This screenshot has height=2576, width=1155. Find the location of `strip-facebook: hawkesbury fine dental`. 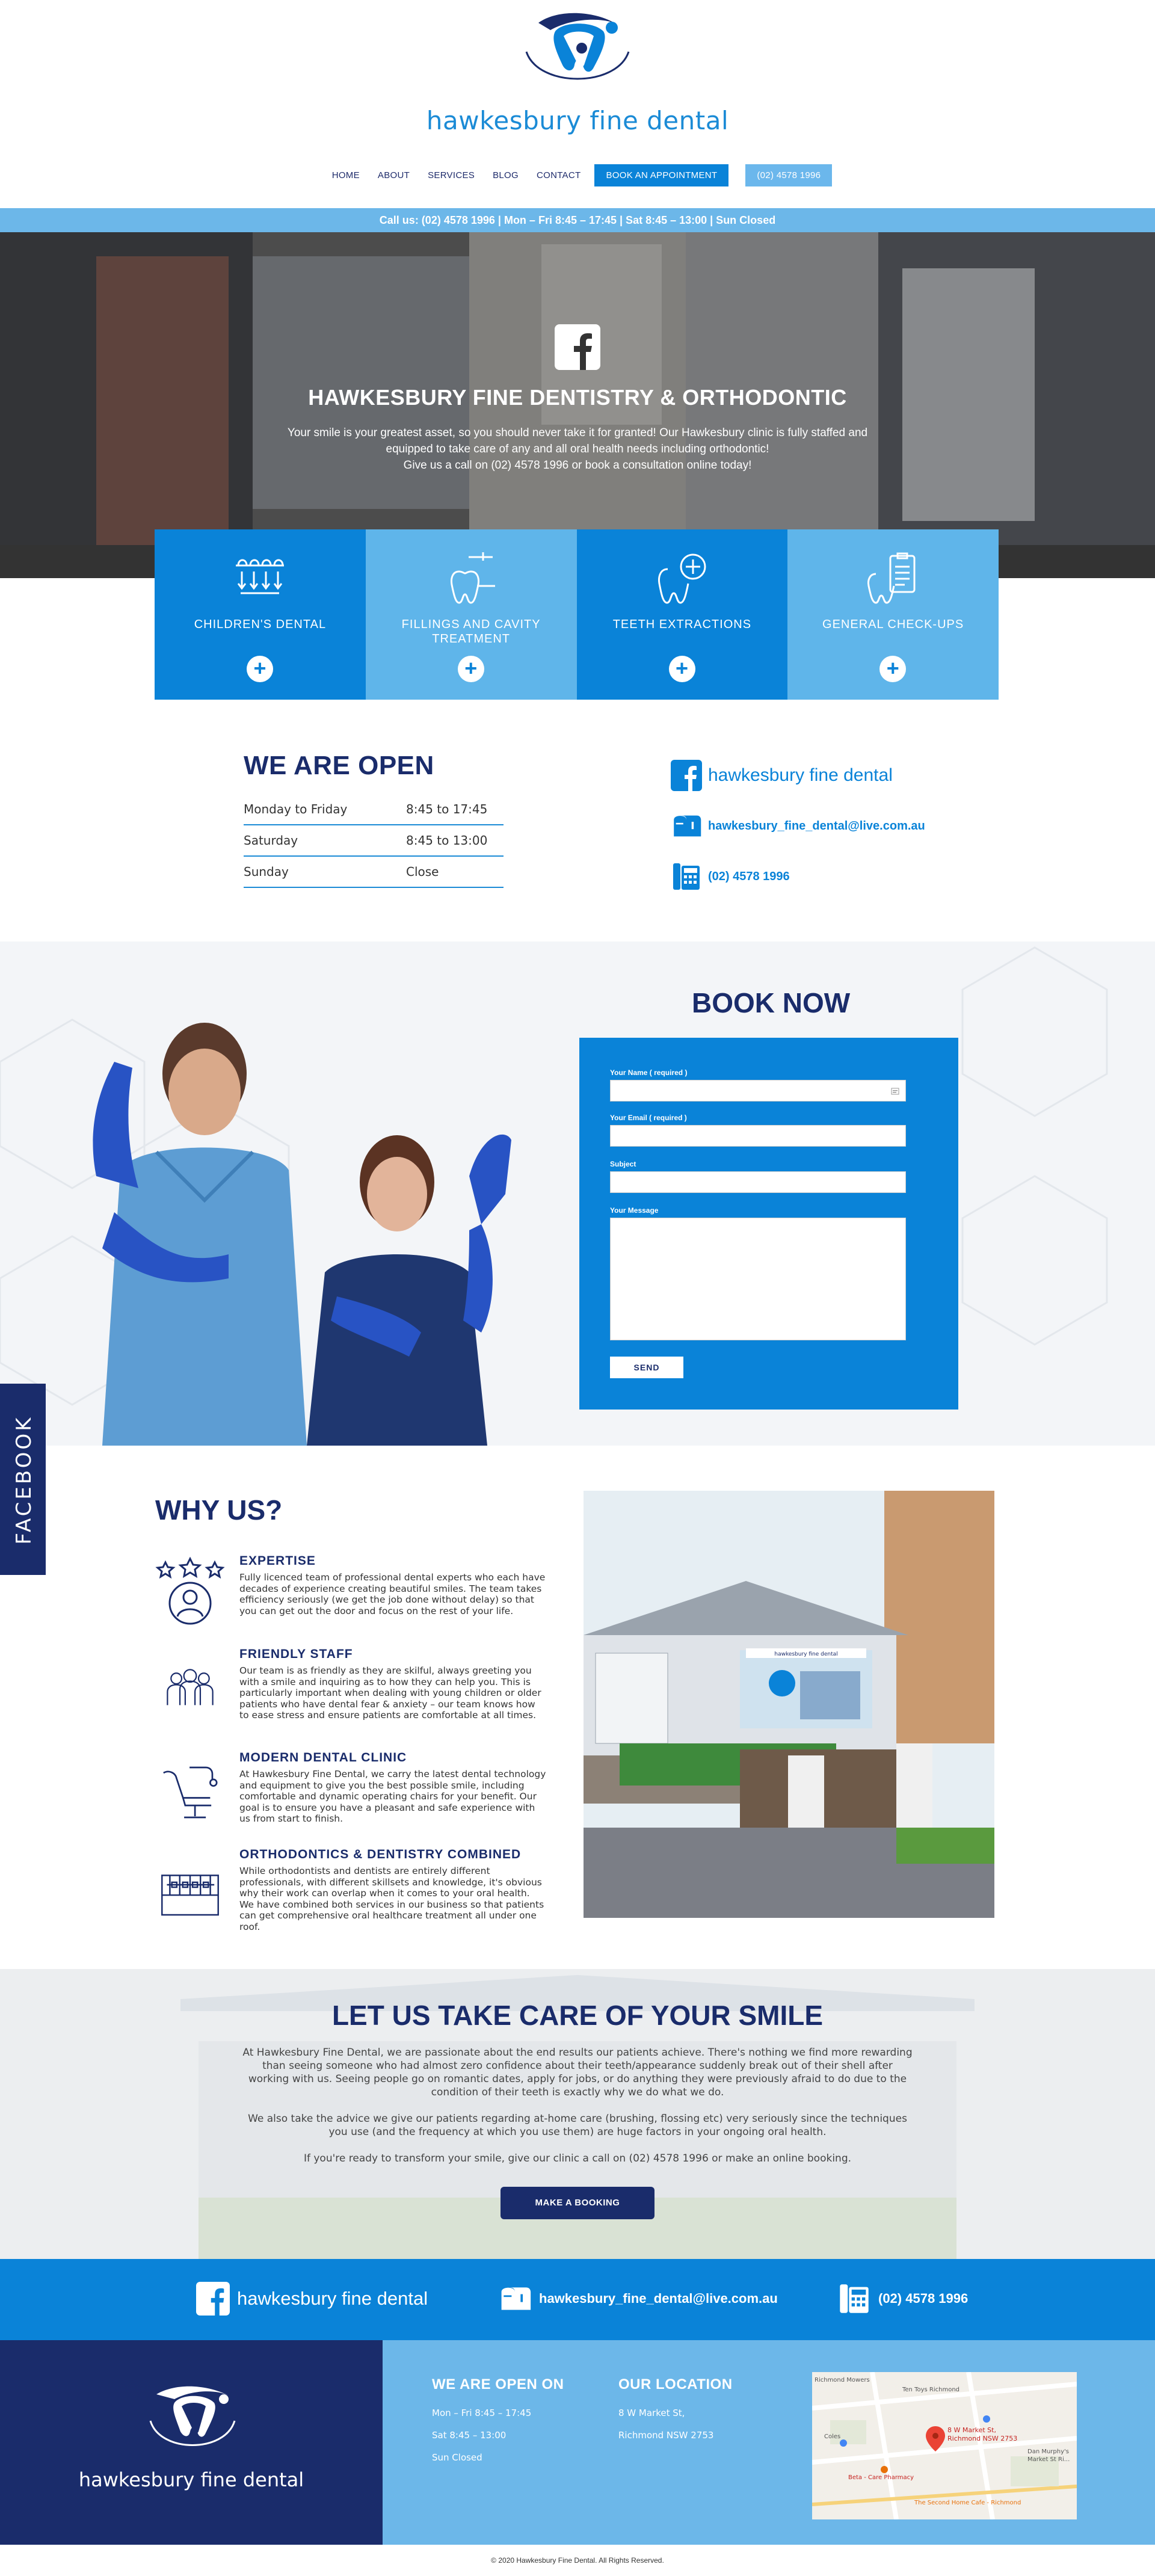

strip-facebook: hawkesbury fine dental is located at coordinates (312, 2299).